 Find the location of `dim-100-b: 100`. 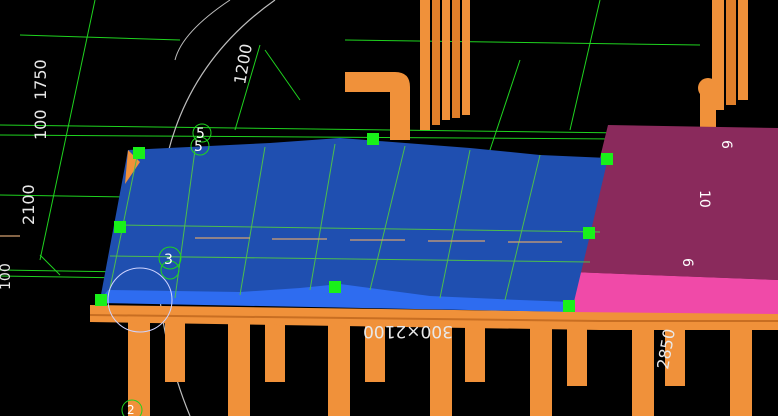

dim-100-b: 100 is located at coordinates (7, 276).